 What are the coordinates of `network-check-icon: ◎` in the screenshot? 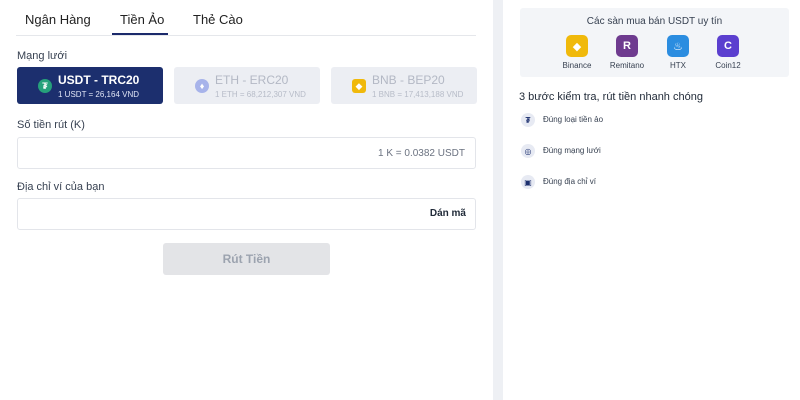 It's located at (528, 151).